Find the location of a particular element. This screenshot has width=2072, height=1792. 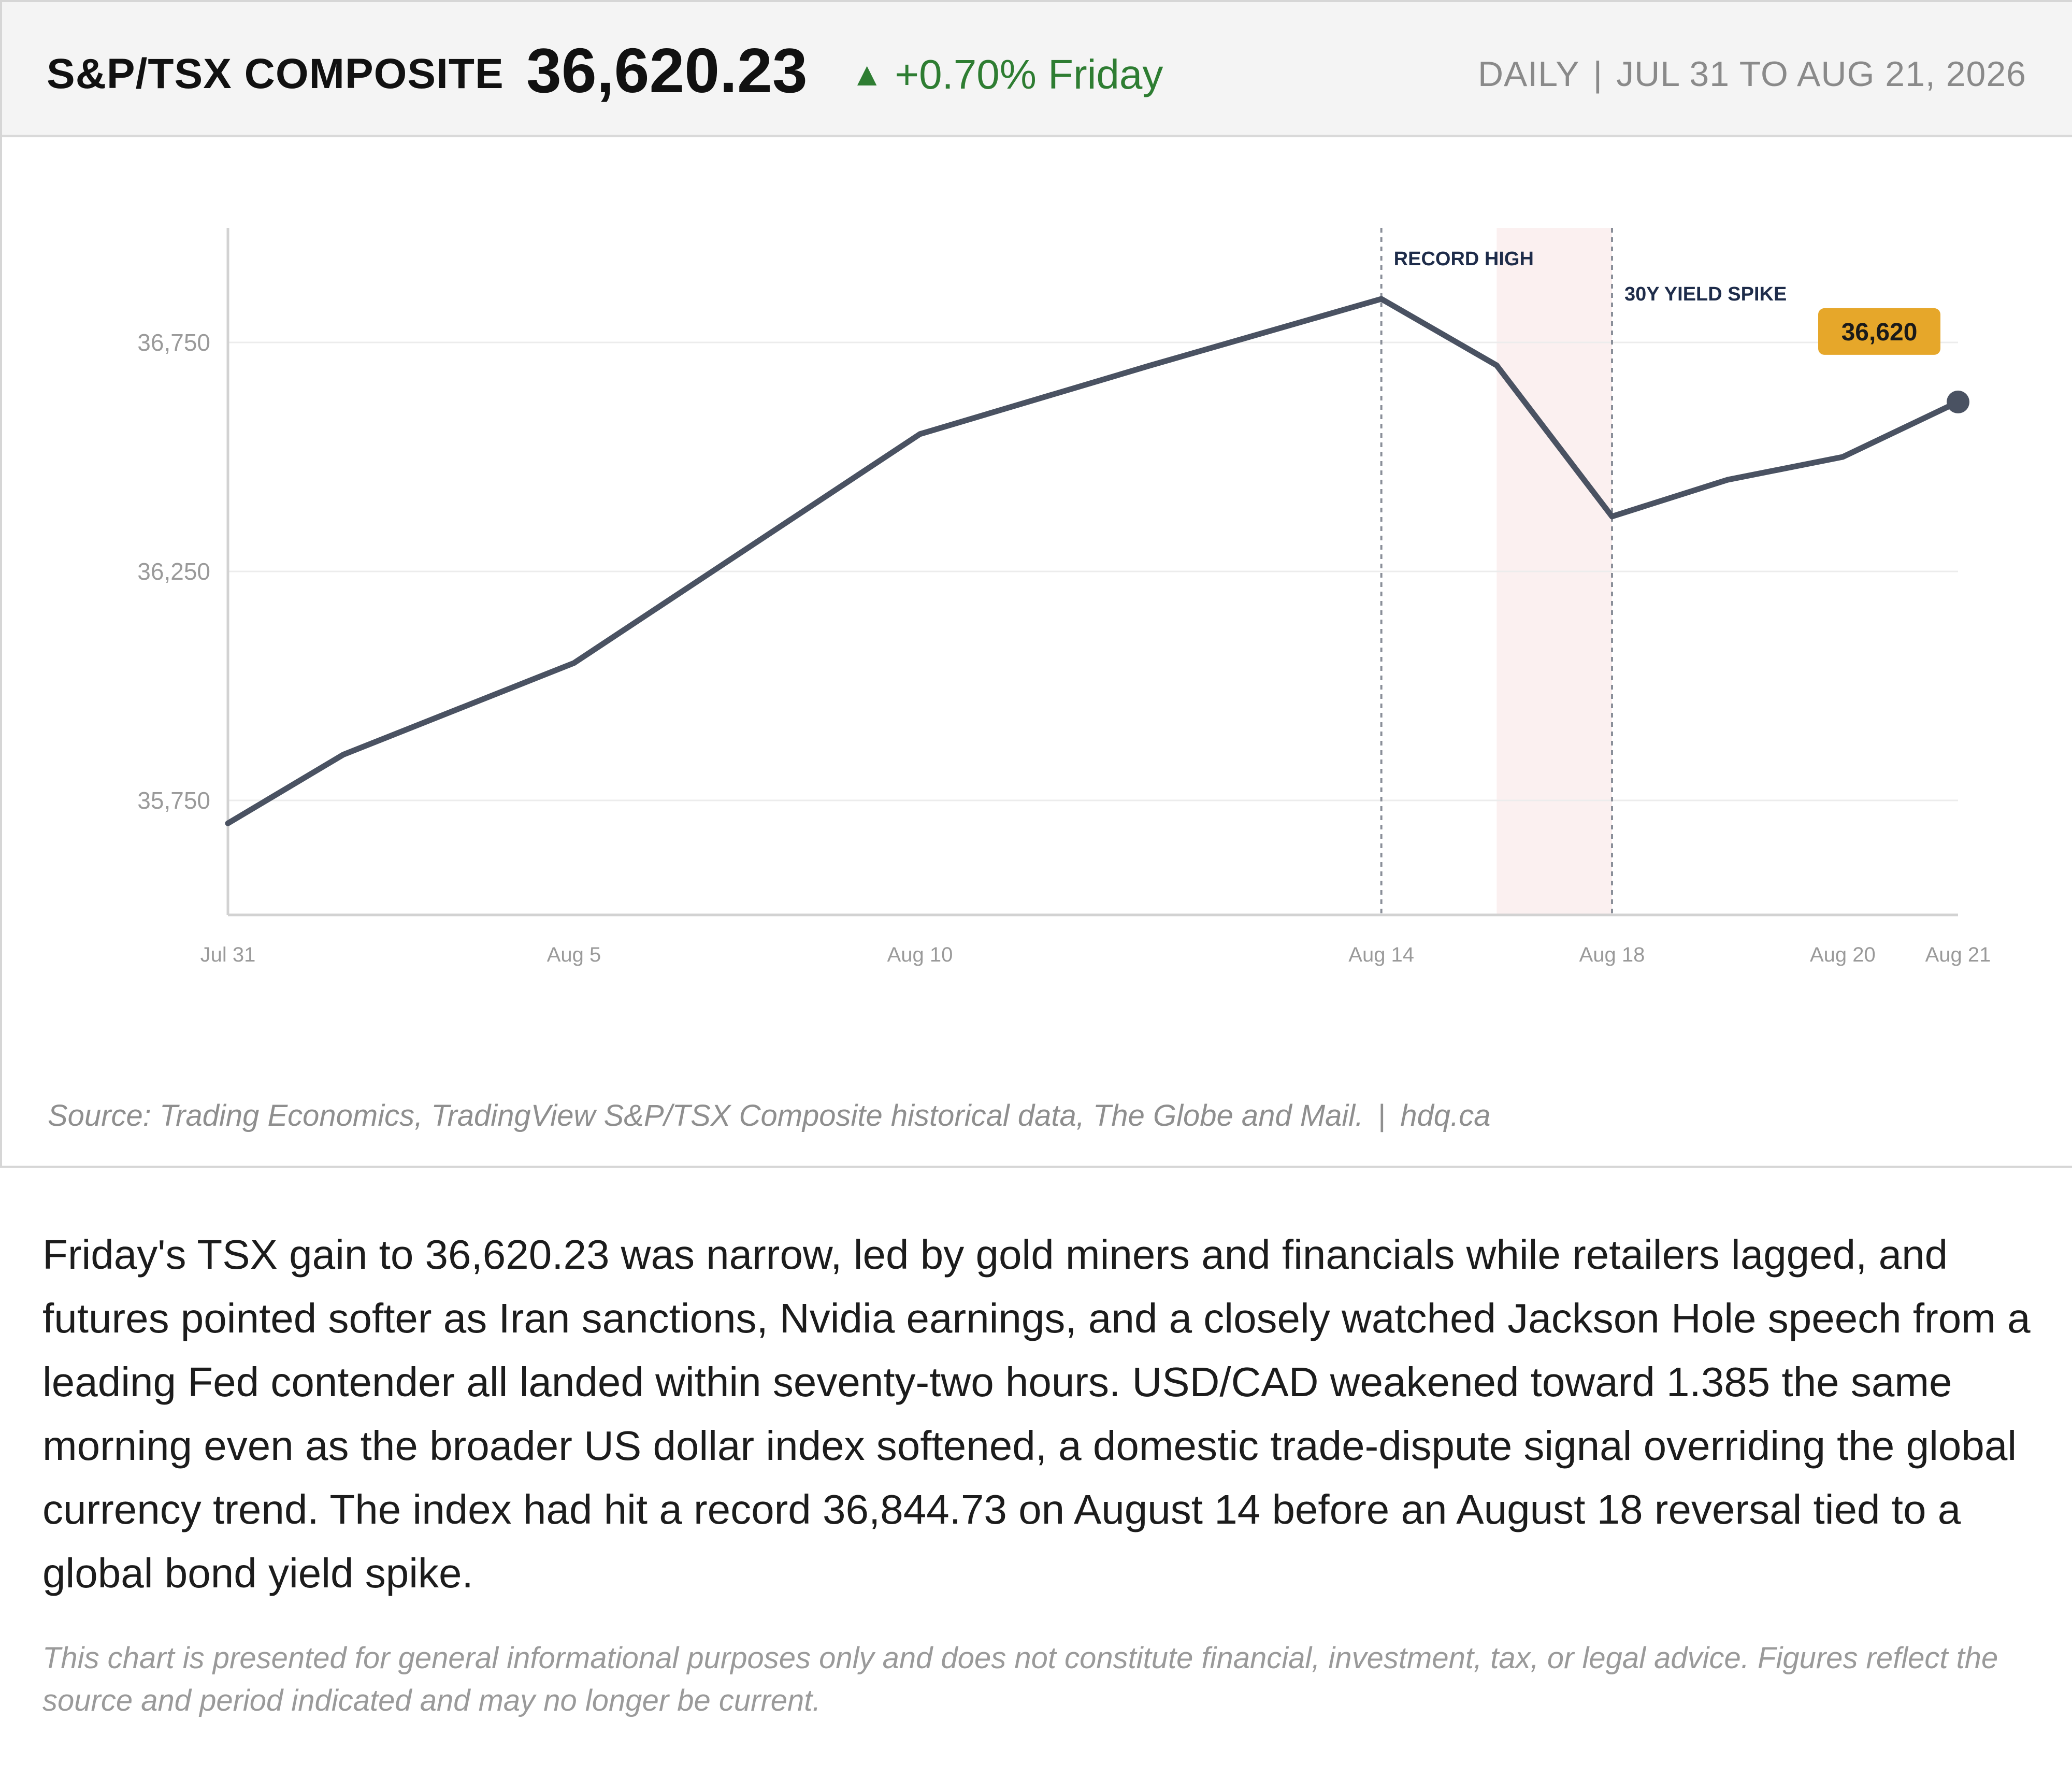

period-label: DAILY | JUL 31 TO AUG 21, 2026 is located at coordinates (1752, 74).